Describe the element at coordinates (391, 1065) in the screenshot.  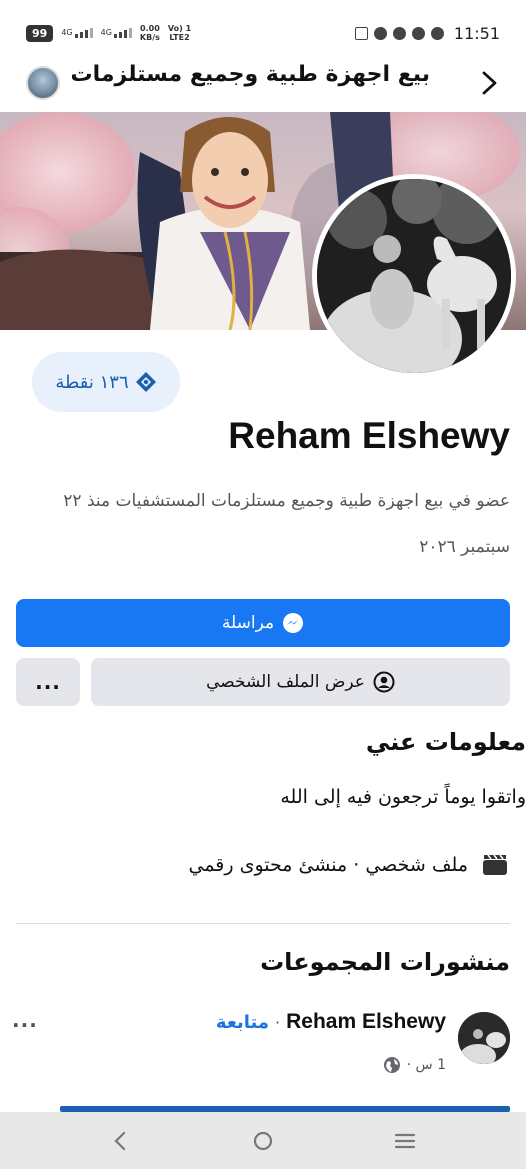
I see `globe-icon` at that location.